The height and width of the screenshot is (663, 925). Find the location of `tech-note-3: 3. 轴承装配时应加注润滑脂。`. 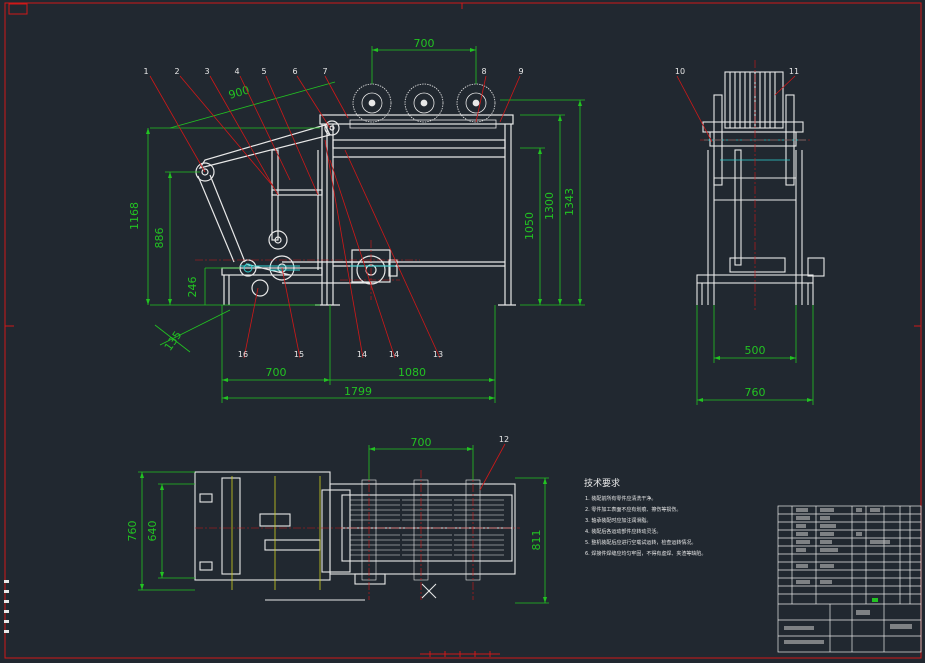

tech-note-3: 3. 轴承装配时应加注润滑脂。 is located at coordinates (618, 520).